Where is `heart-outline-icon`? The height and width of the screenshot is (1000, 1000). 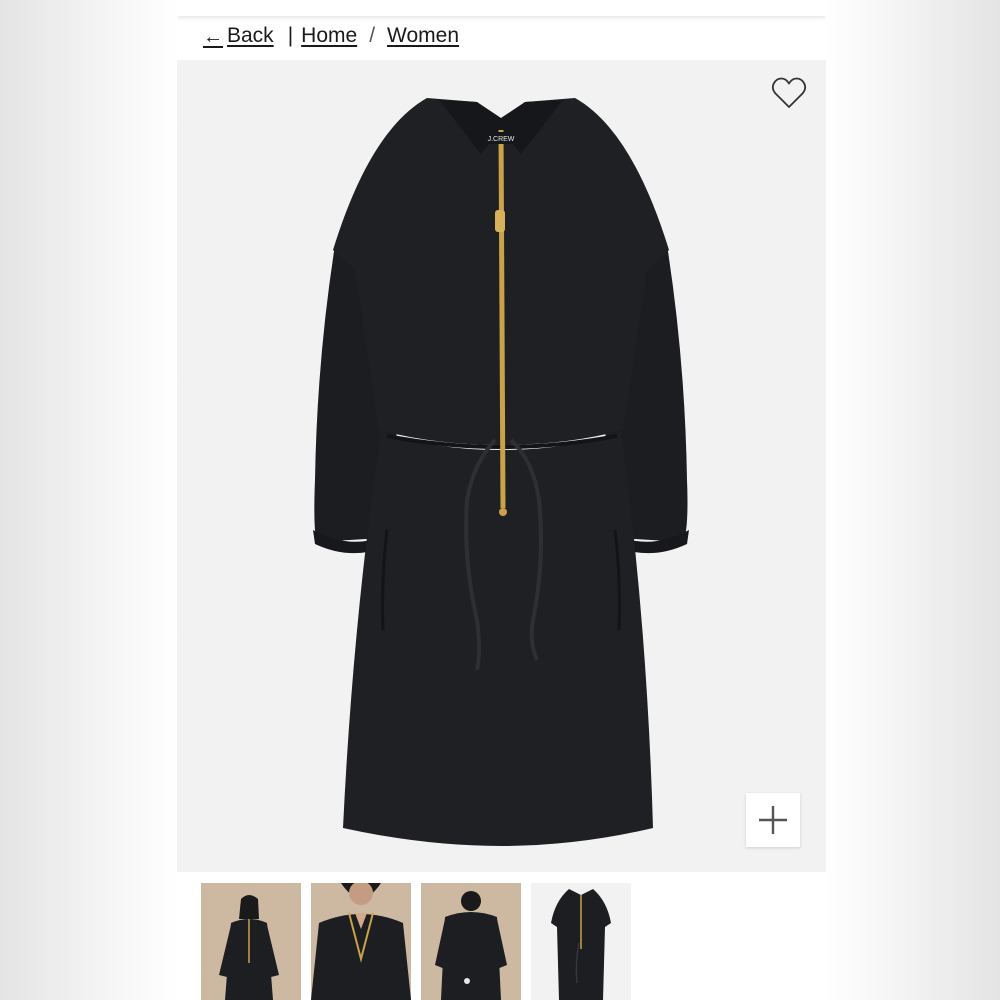 heart-outline-icon is located at coordinates (789, 92).